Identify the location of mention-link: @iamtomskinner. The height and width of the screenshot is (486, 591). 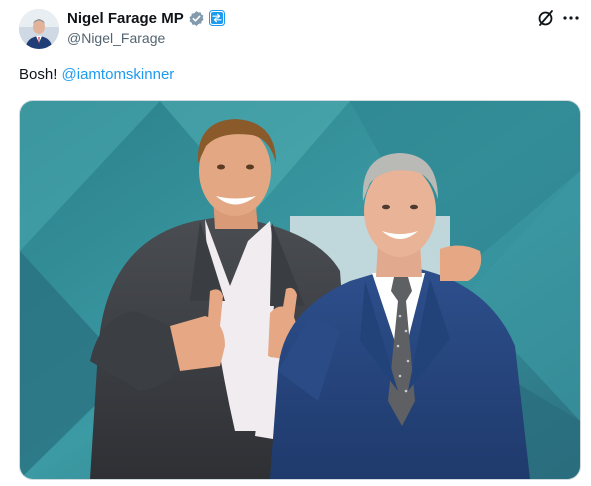
(118, 74).